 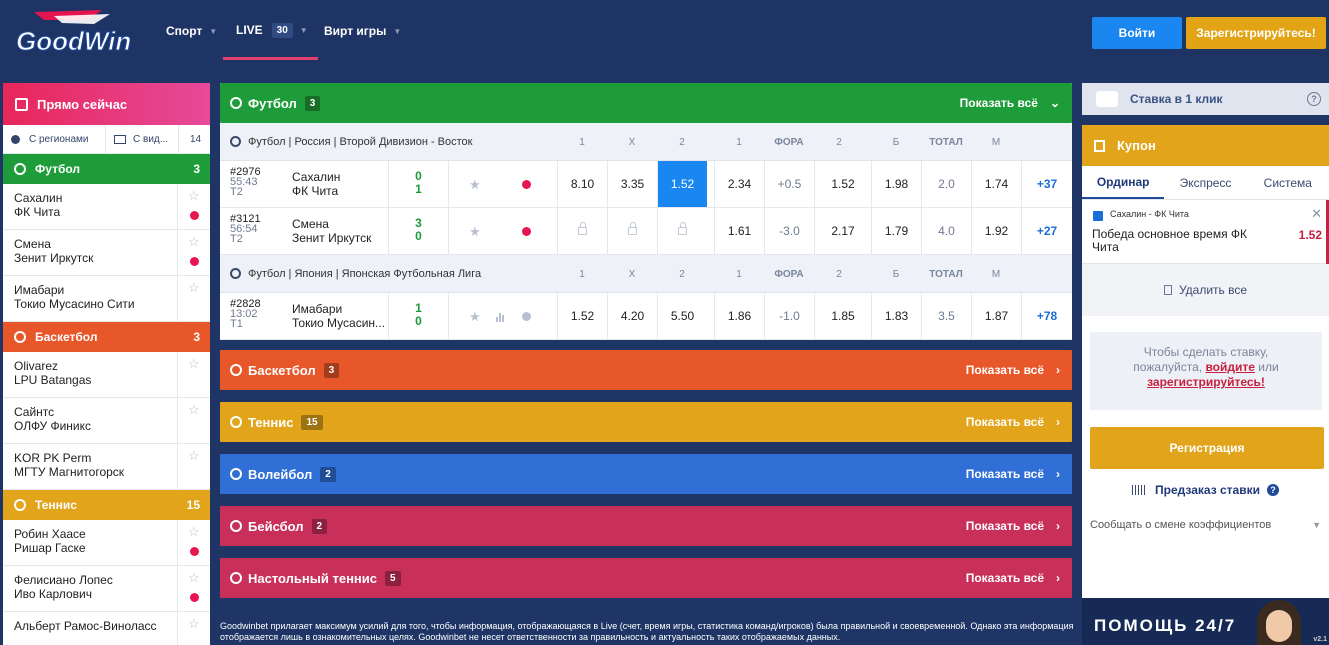 What do you see at coordinates (1229, 367) in the screenshot?
I see `login-link: войдите` at bounding box center [1229, 367].